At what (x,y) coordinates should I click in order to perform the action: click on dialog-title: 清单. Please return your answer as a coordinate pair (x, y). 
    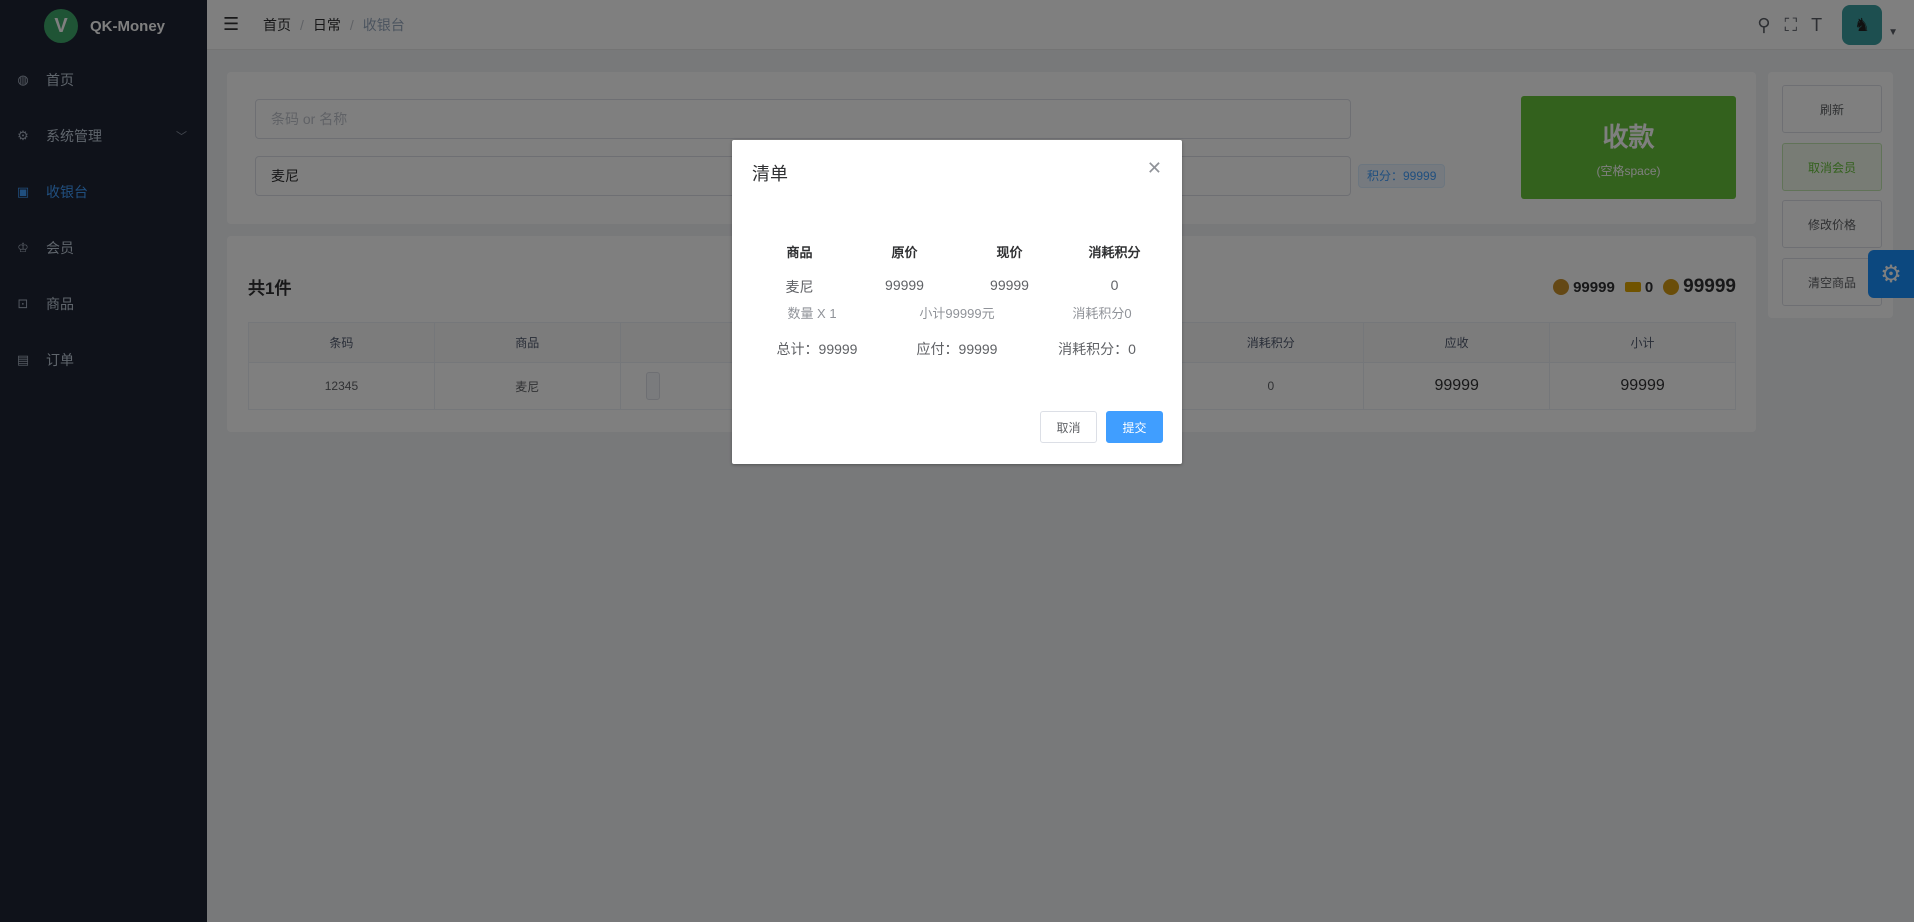
    Looking at the image, I should click on (770, 174).